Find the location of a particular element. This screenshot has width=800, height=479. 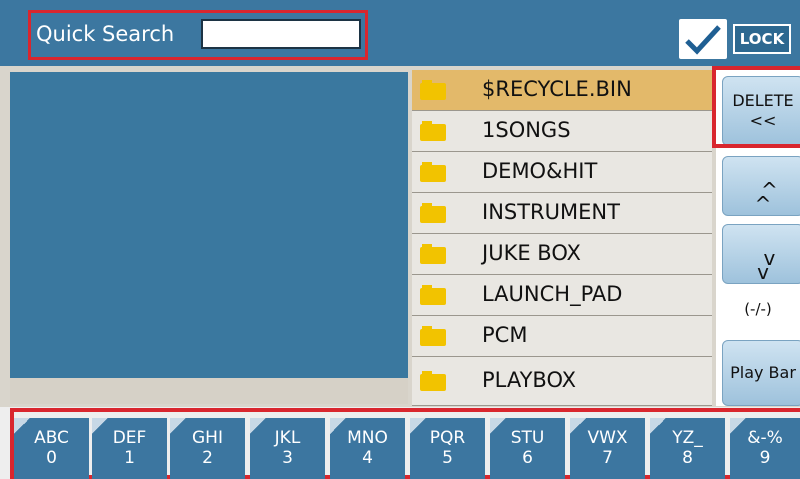

file-row: $RECYCLE.BIN is located at coordinates (562, 90).